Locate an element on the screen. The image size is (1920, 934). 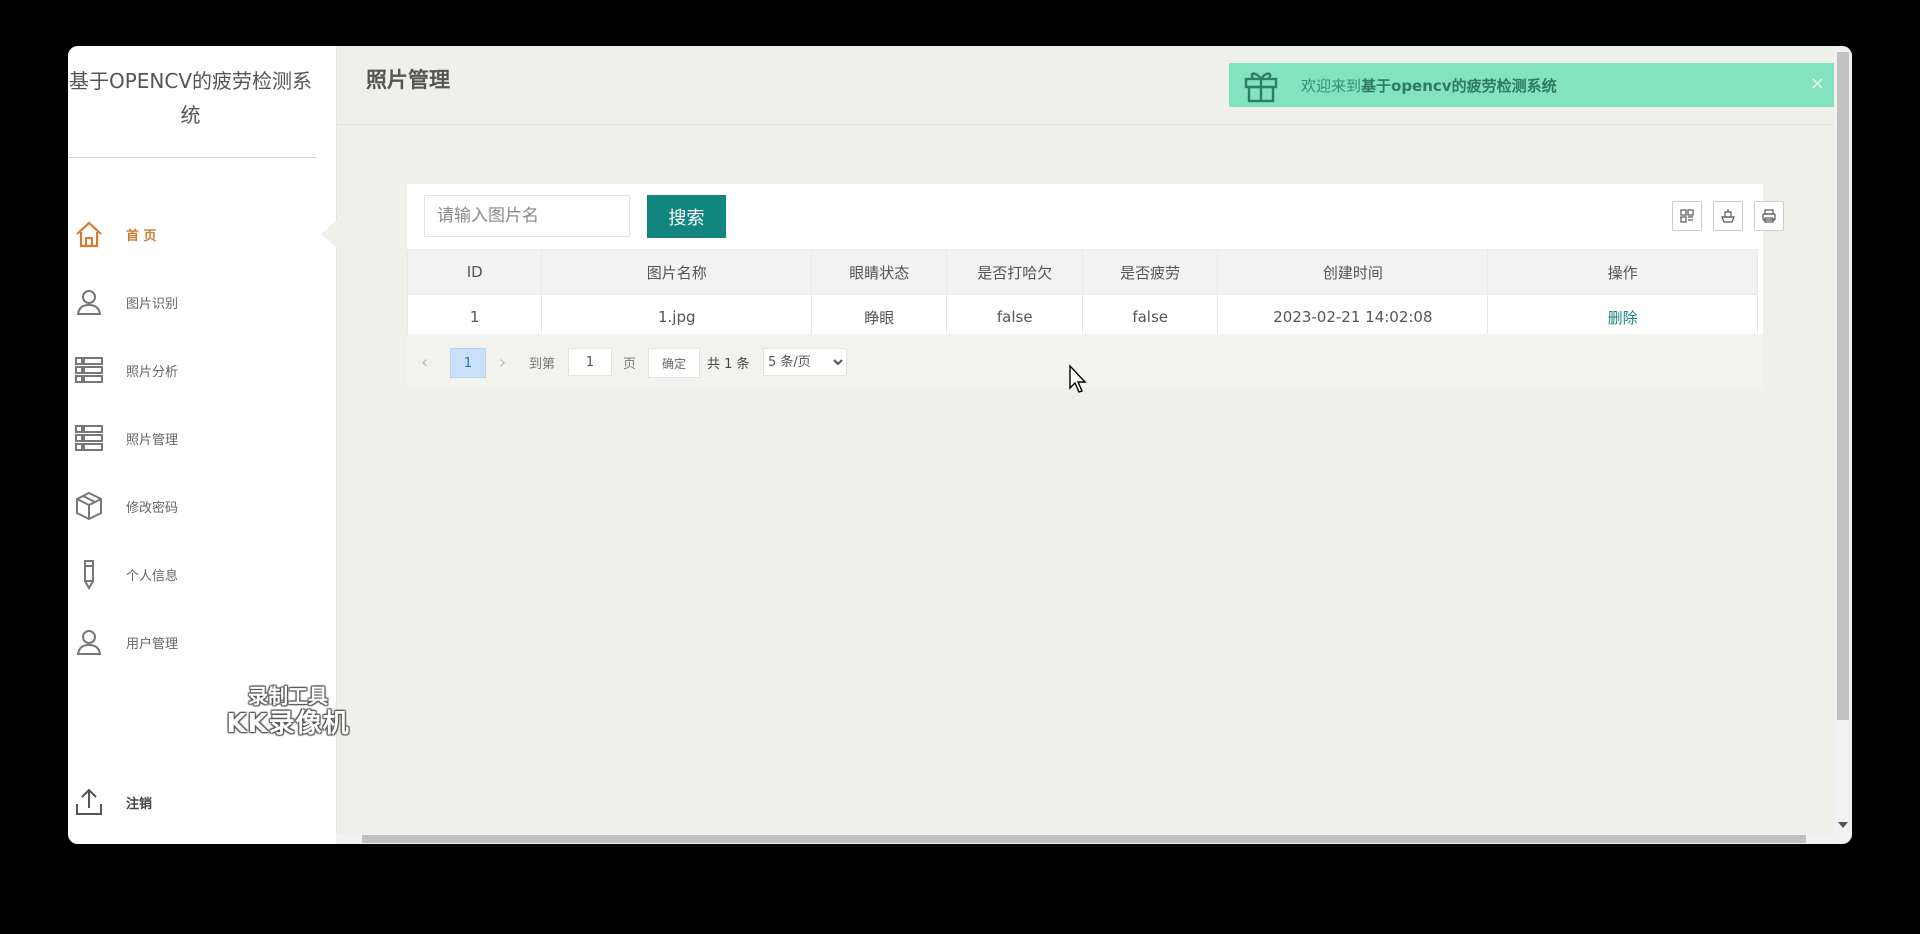
total-count: 共 1 条 is located at coordinates (728, 364).